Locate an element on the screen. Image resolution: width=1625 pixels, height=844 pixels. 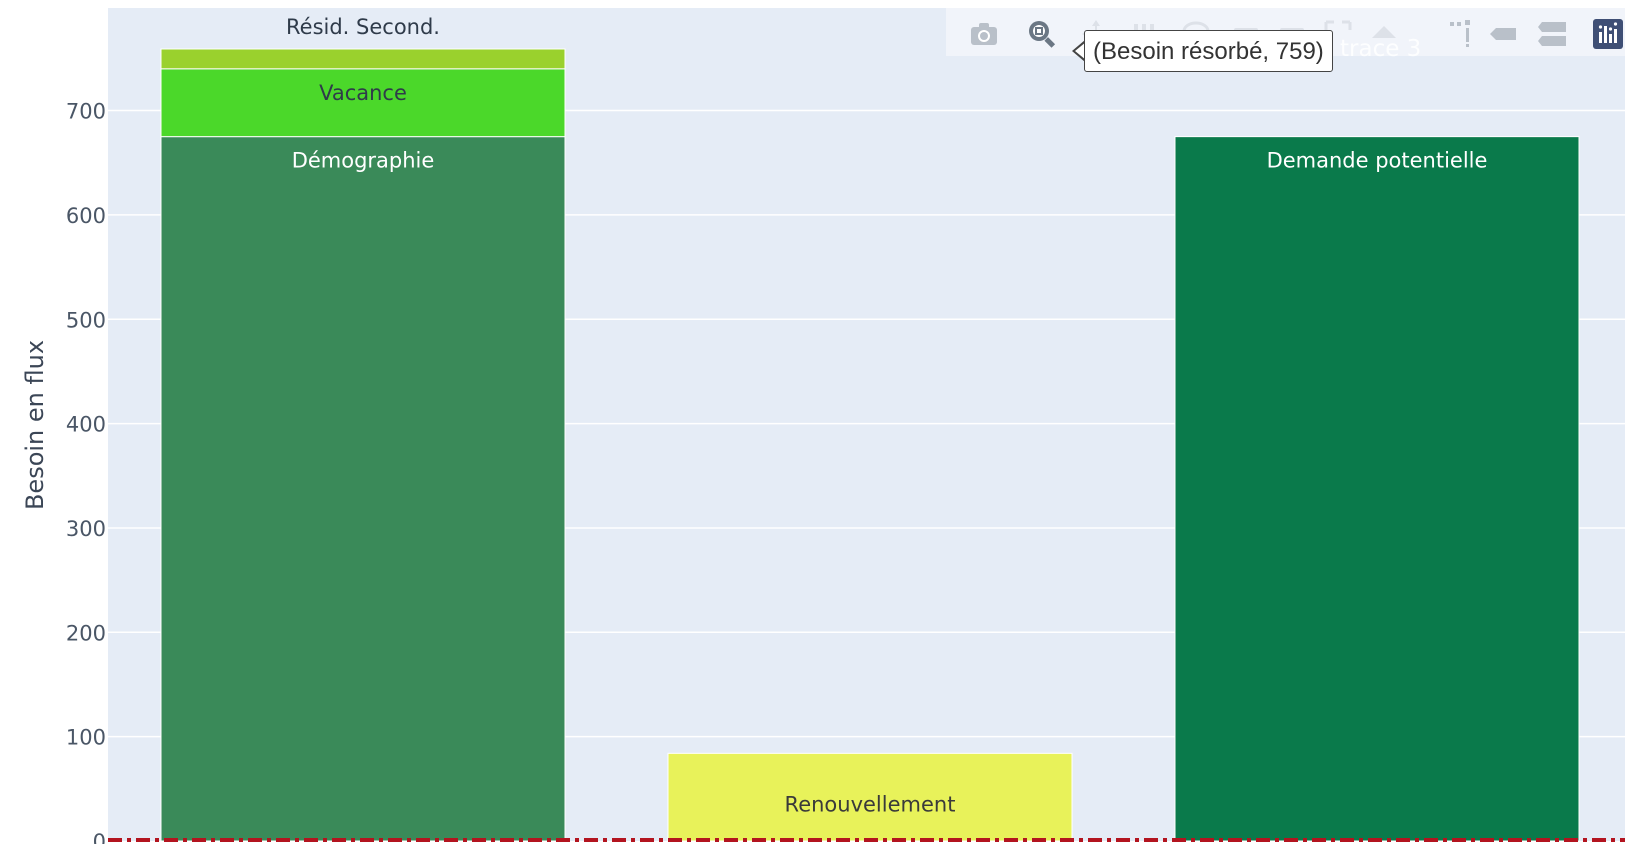
hover-tooltip: (Besoin résorbé, 759) is located at coordinates (1208, 51).